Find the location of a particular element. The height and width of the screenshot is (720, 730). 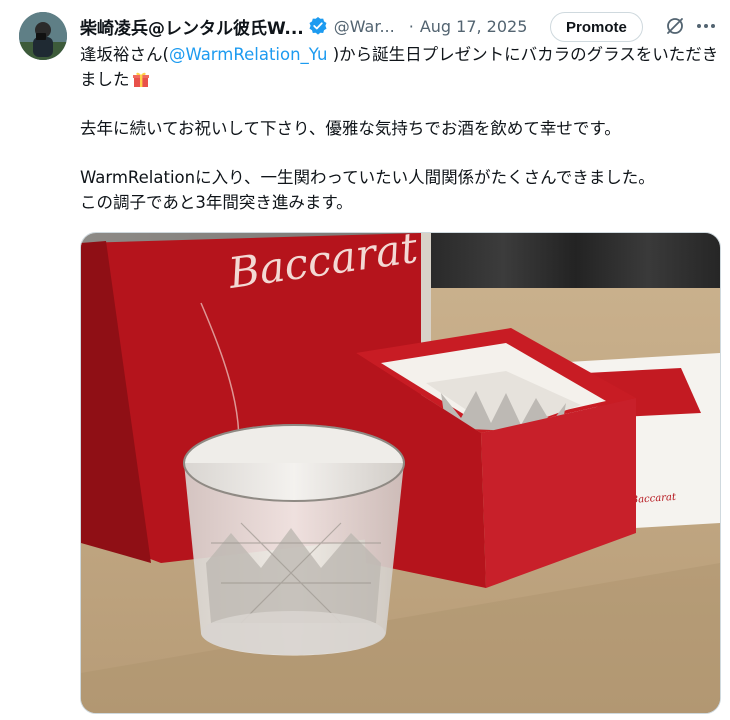

grok-icon is located at coordinates (675, 26).